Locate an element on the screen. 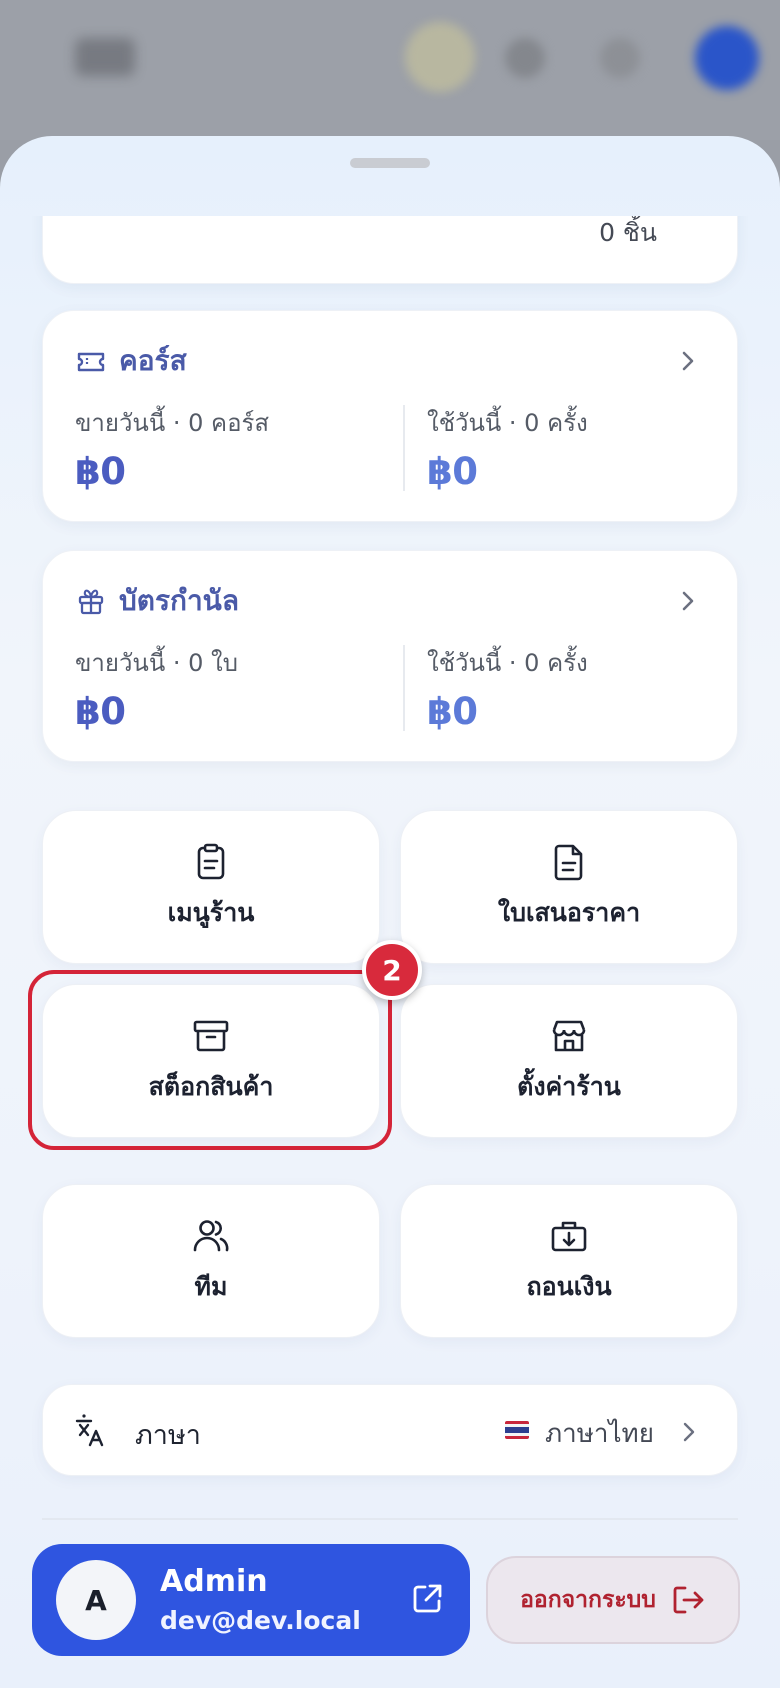 The width and height of the screenshot is (780, 1688). menu-tile-label: เมนูร้าน is located at coordinates (211, 912).